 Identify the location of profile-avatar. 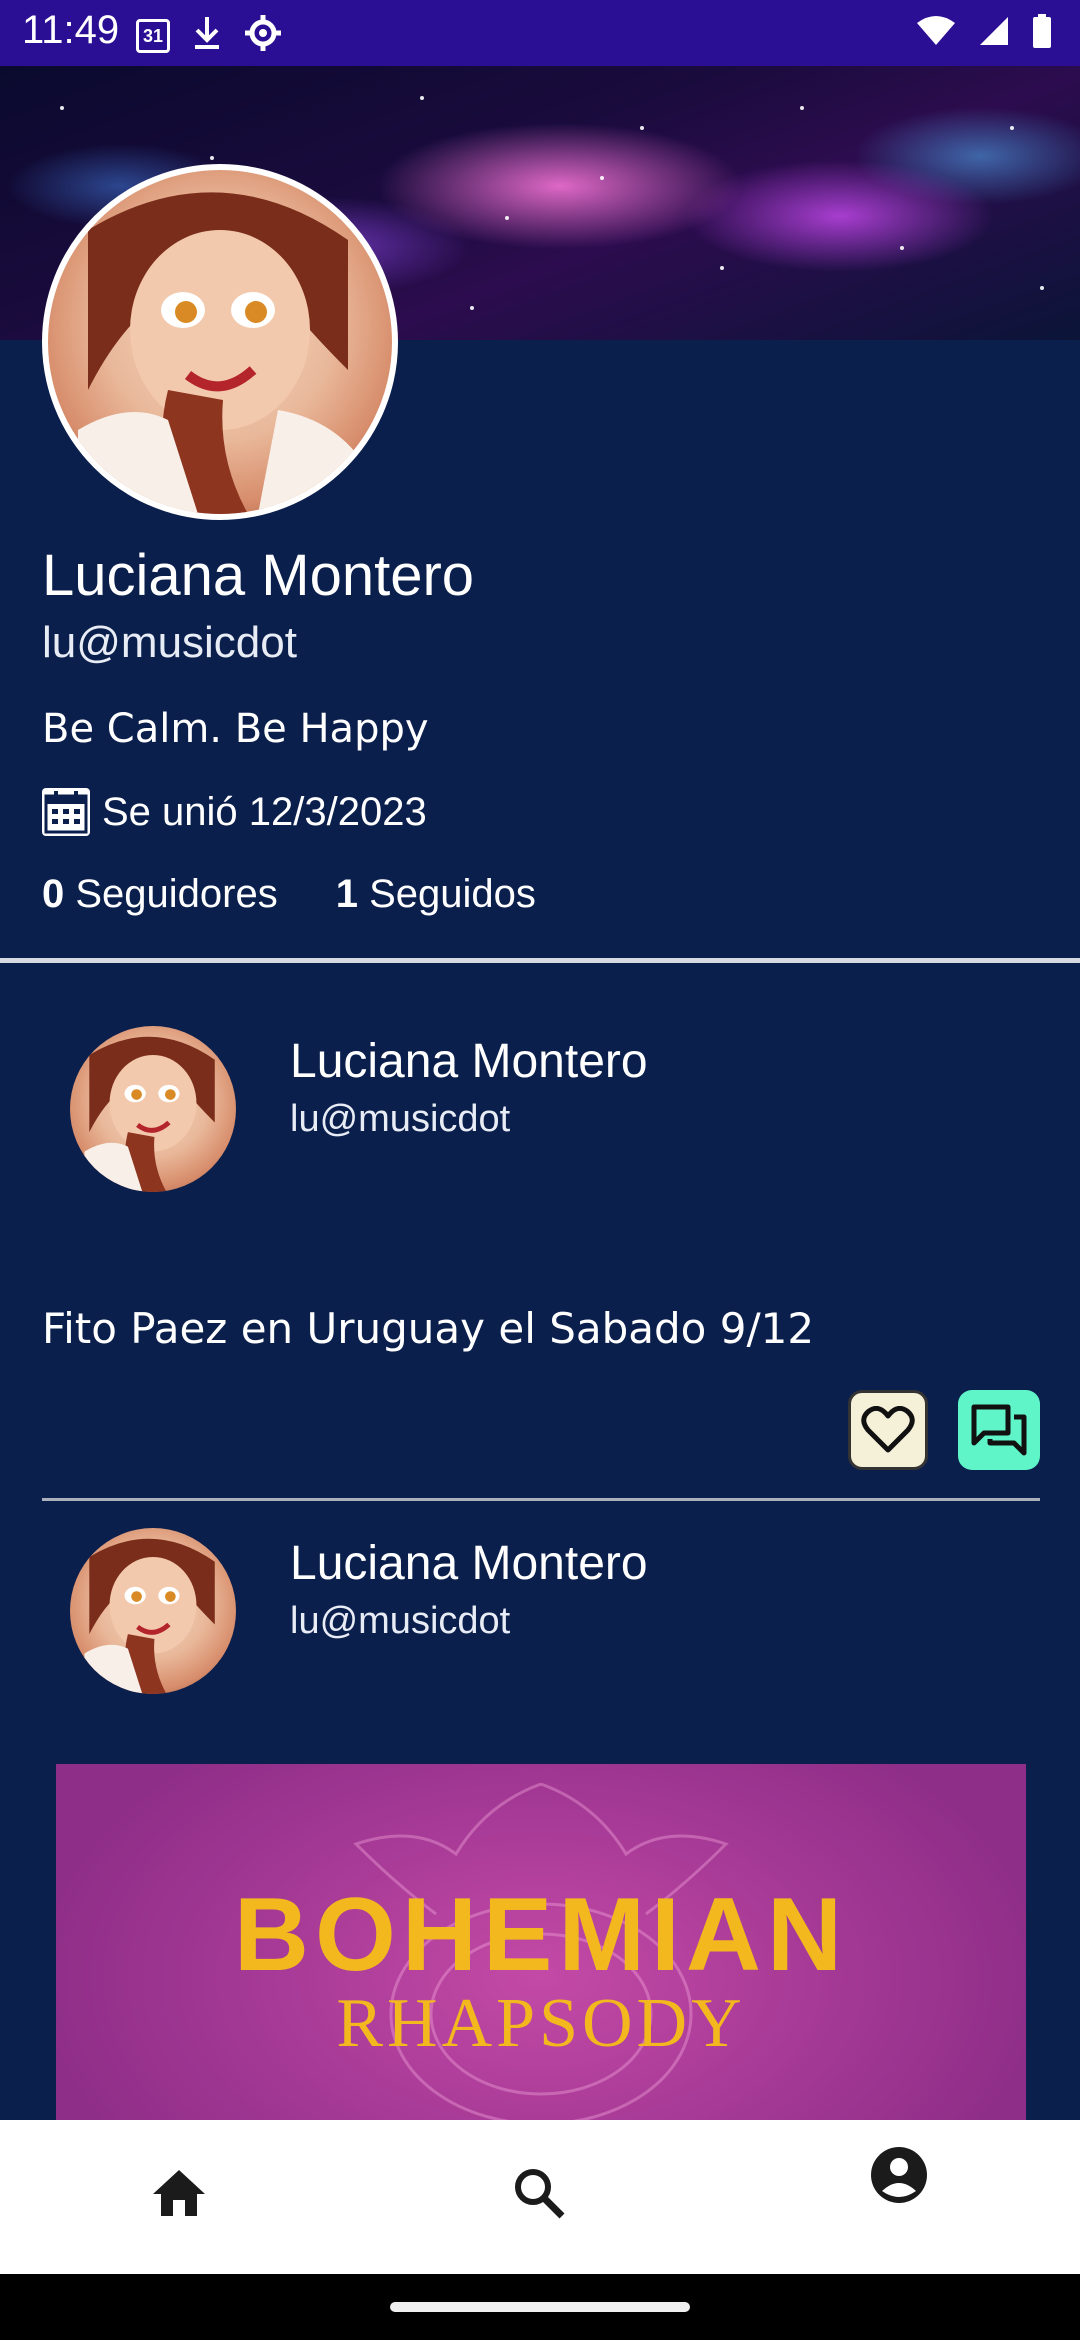
(220, 342).